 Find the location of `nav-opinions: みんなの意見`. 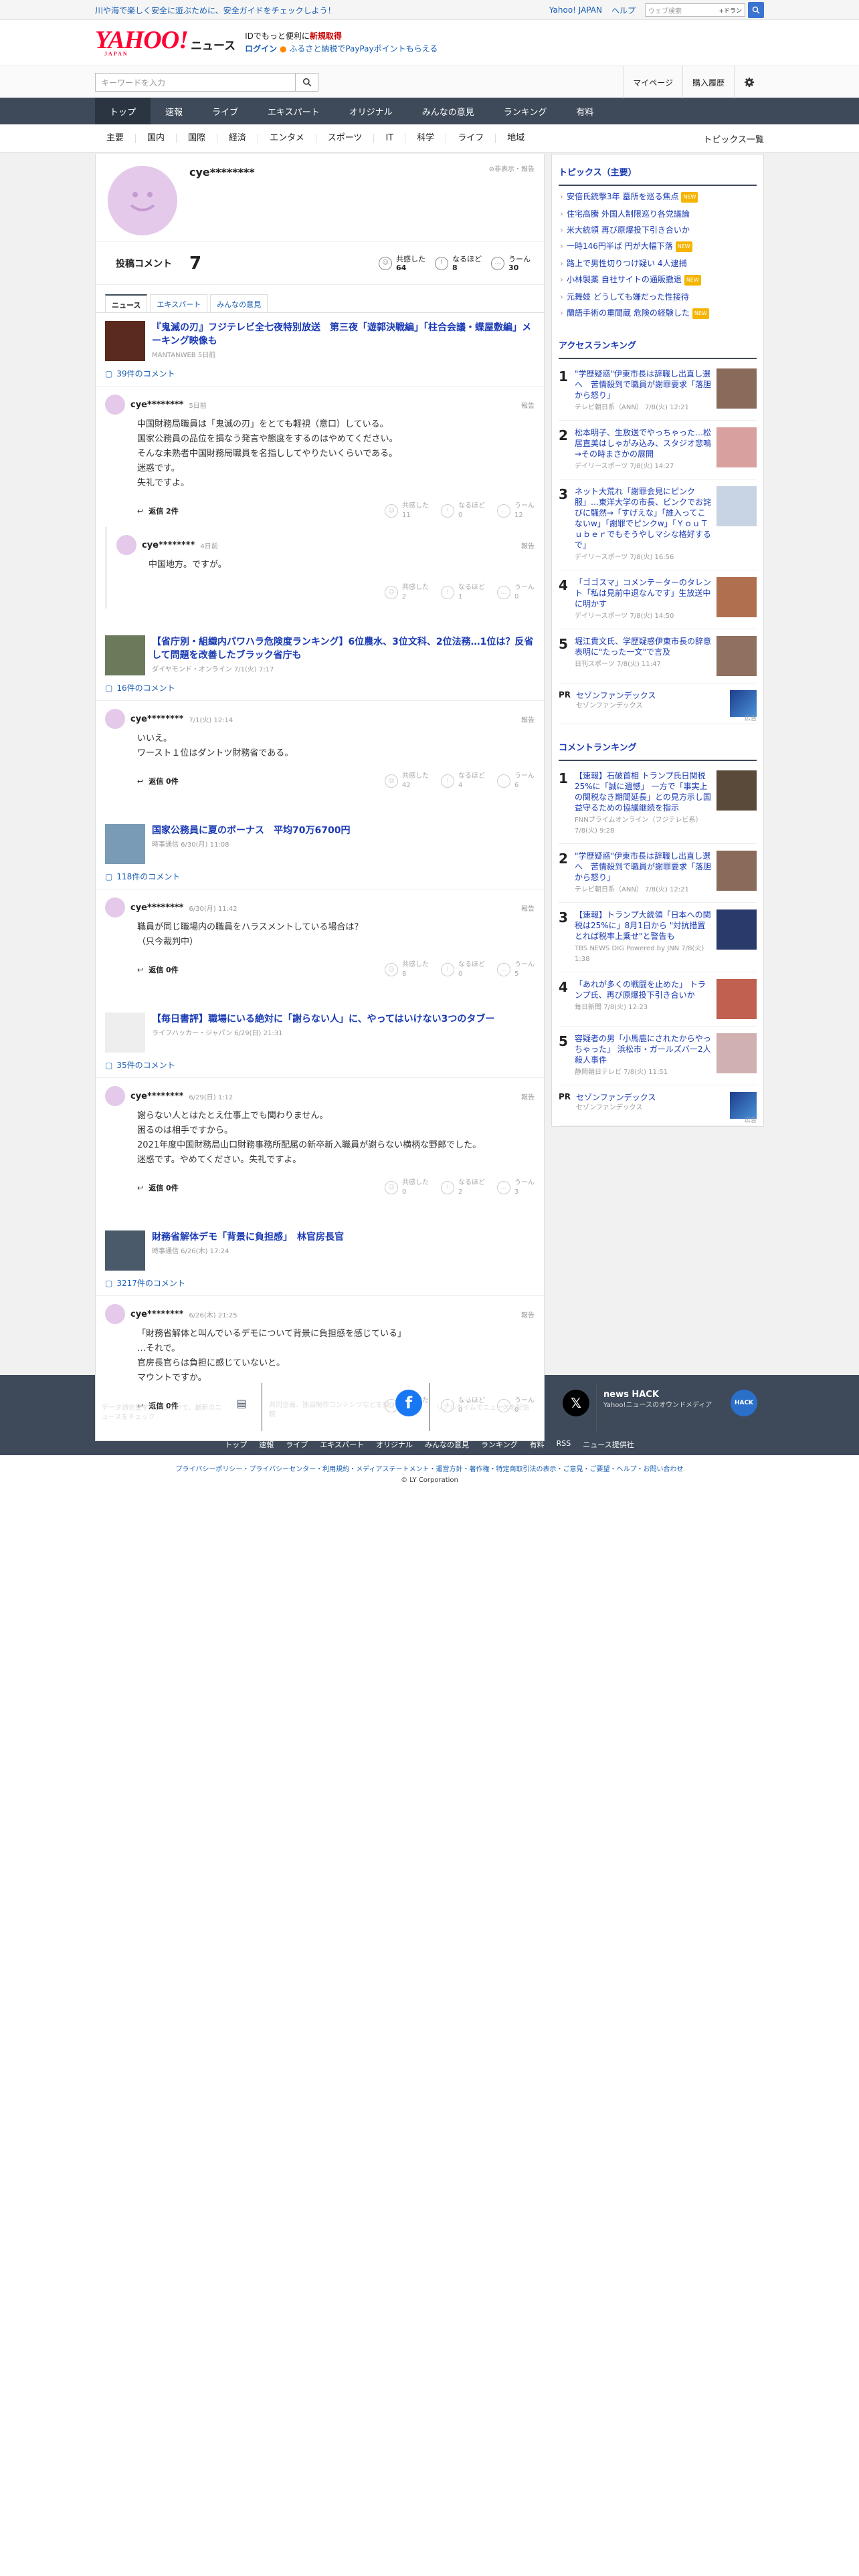

nav-opinions: みんなの意見 is located at coordinates (448, 111).